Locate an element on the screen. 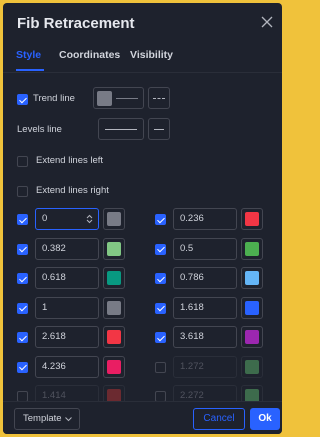 Image resolution: width=320 pixels, height=437 pixels. extend-right-checkbox is located at coordinates (22, 191).